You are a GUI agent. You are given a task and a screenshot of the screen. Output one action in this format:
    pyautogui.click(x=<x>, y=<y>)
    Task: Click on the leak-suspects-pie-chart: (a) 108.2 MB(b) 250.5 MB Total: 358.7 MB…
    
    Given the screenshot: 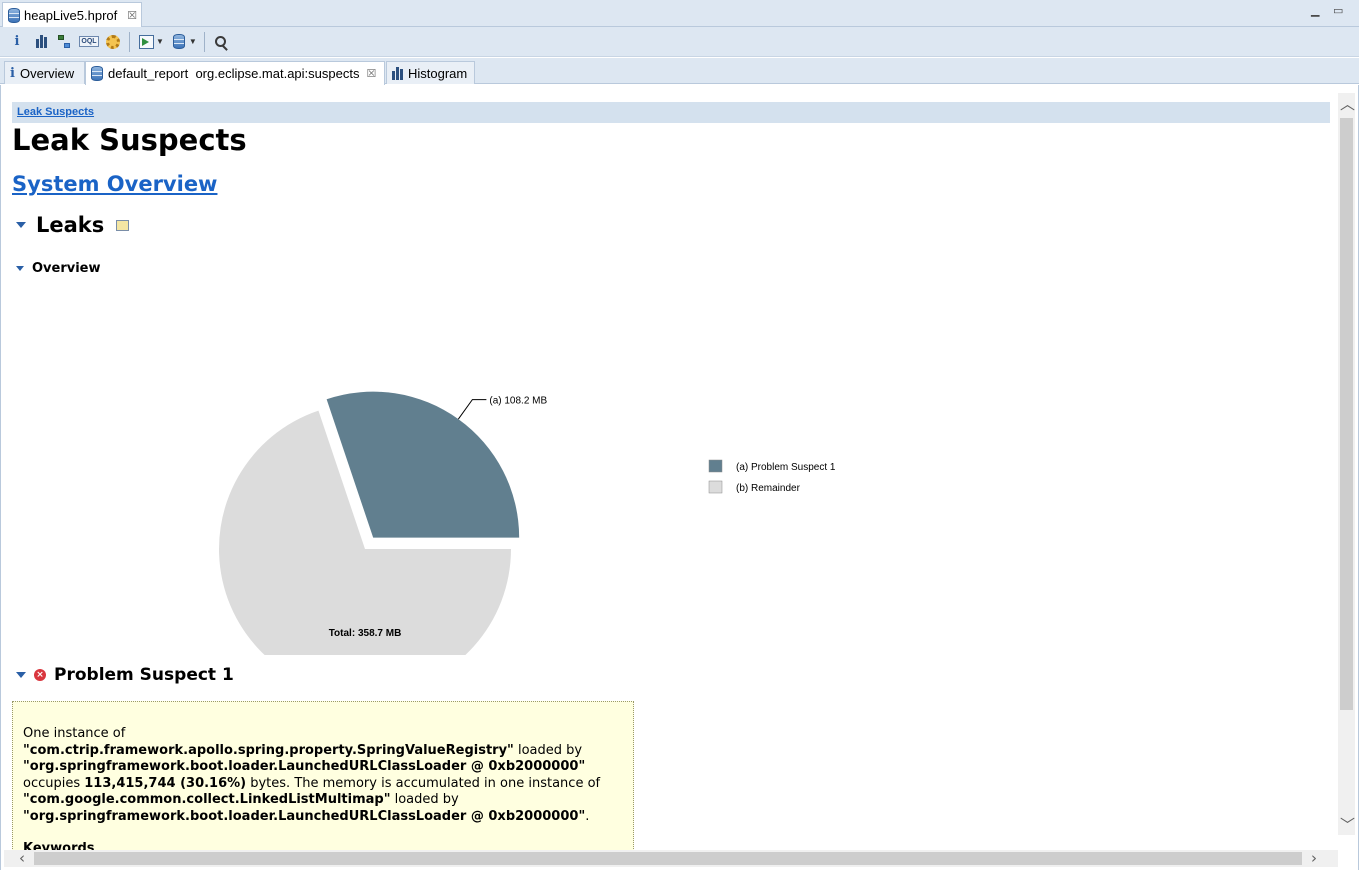 What is the action you would take?
    pyautogui.click(x=527, y=523)
    